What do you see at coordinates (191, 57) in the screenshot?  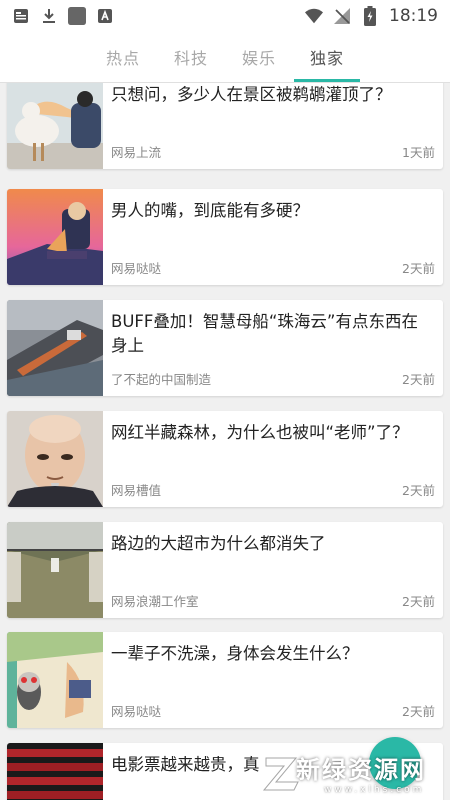 I see `tab-tech: 科技` at bounding box center [191, 57].